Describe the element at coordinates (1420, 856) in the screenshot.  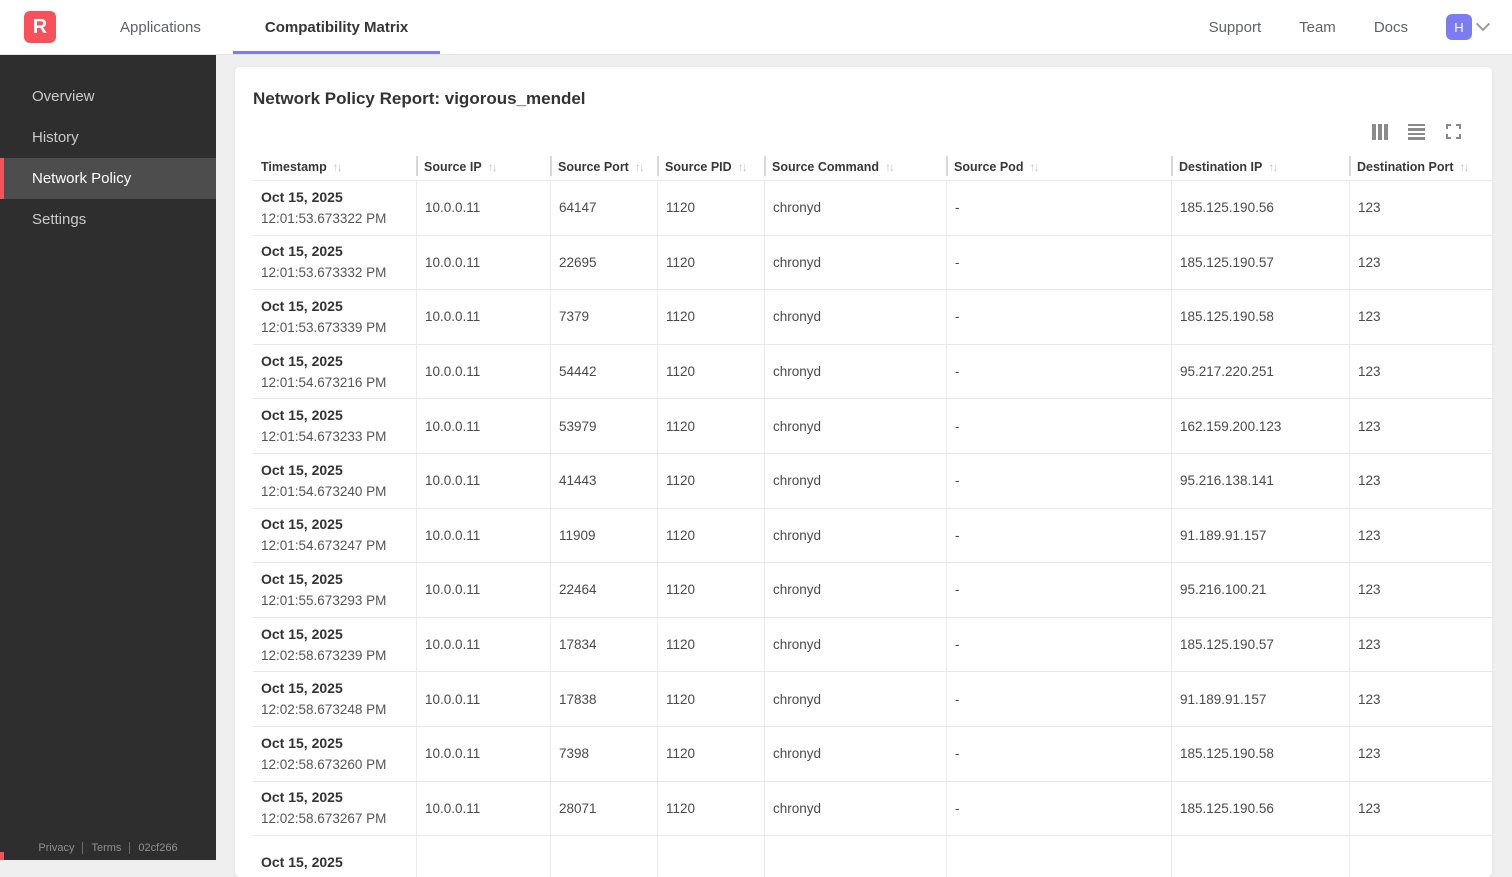
I see `destination-port-cell` at that location.